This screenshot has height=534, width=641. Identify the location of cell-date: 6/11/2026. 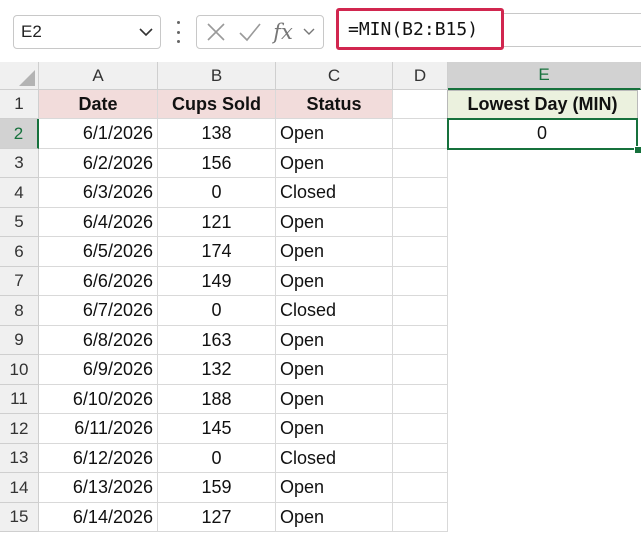
(98, 429).